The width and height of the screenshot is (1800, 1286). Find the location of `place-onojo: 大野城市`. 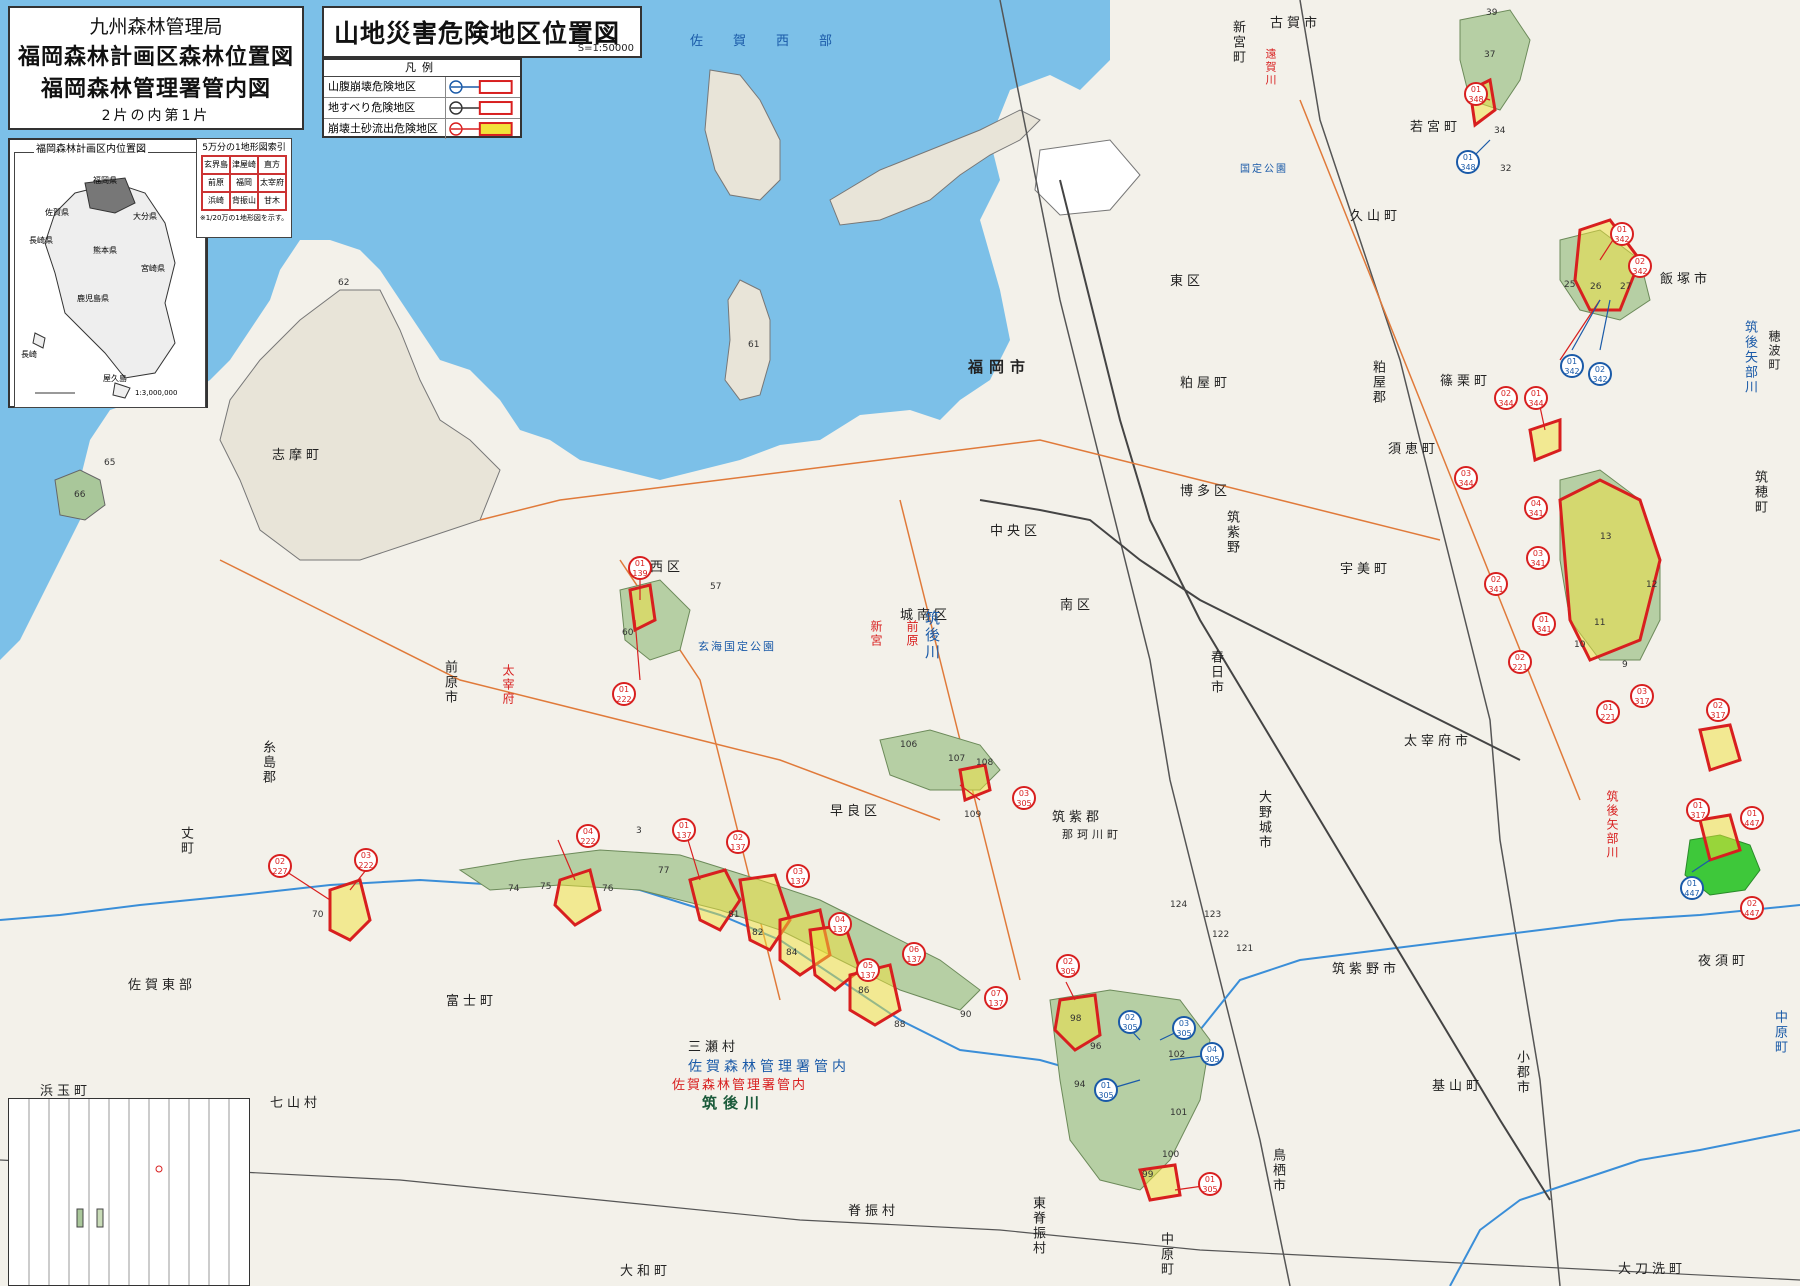

place-onojo: 大野城市 is located at coordinates (1263, 820).